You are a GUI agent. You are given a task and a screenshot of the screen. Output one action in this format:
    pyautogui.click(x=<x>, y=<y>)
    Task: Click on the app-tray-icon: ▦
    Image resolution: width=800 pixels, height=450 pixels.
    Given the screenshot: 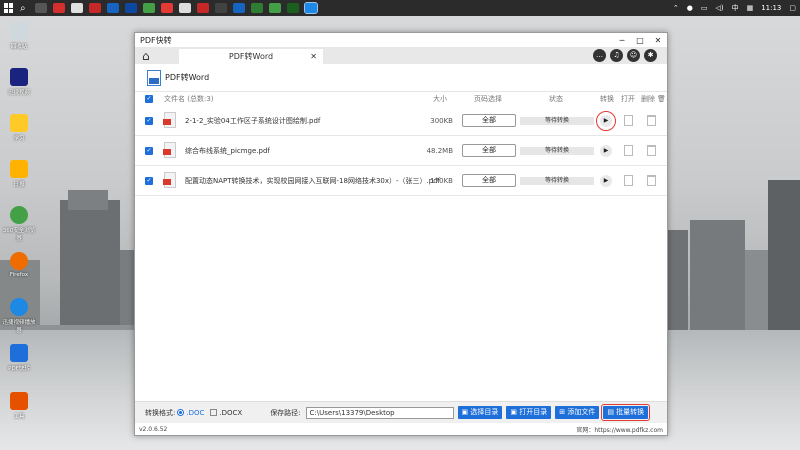 What is the action you would take?
    pyautogui.click(x=750, y=8)
    